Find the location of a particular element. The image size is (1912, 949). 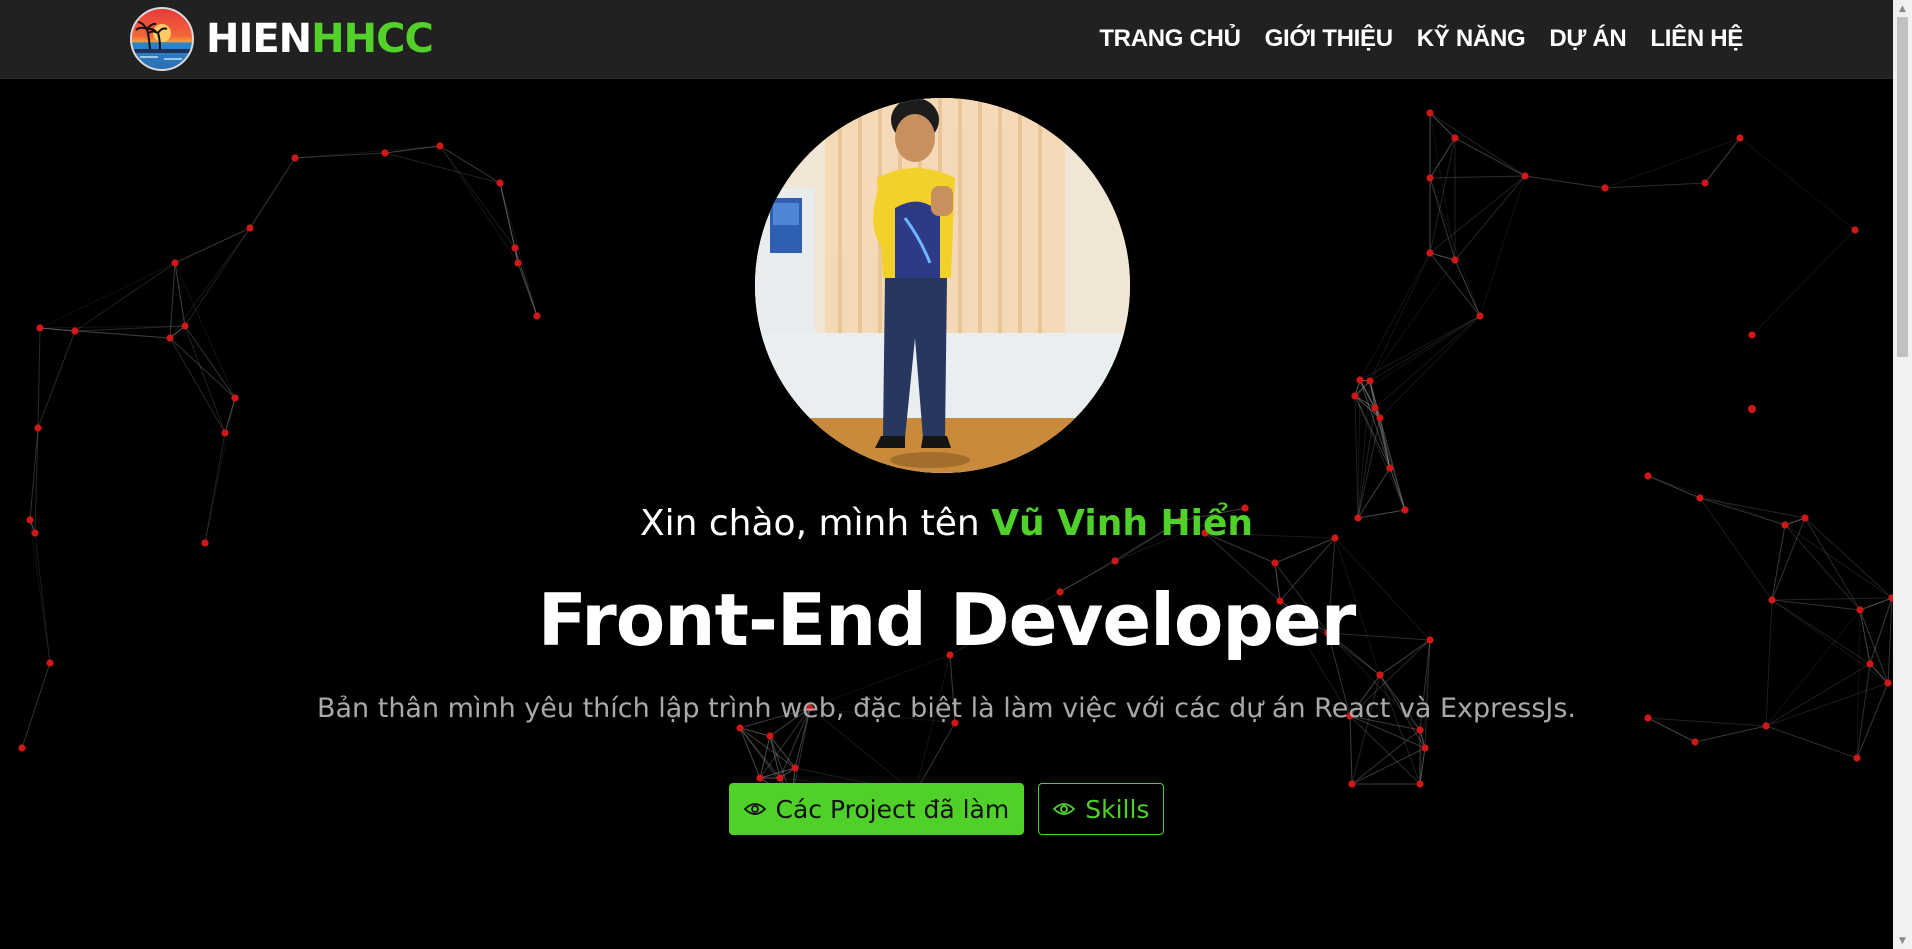

brand-name-part1: HIEN is located at coordinates (259, 39).